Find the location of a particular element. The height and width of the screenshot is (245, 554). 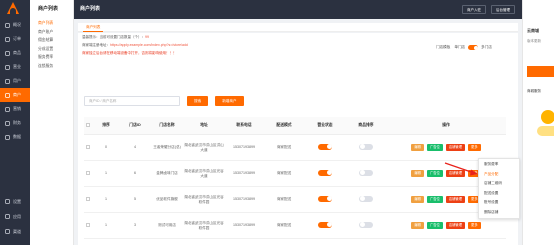

notice-register-url-label: 商家端注册地址： is located at coordinates (96, 45).